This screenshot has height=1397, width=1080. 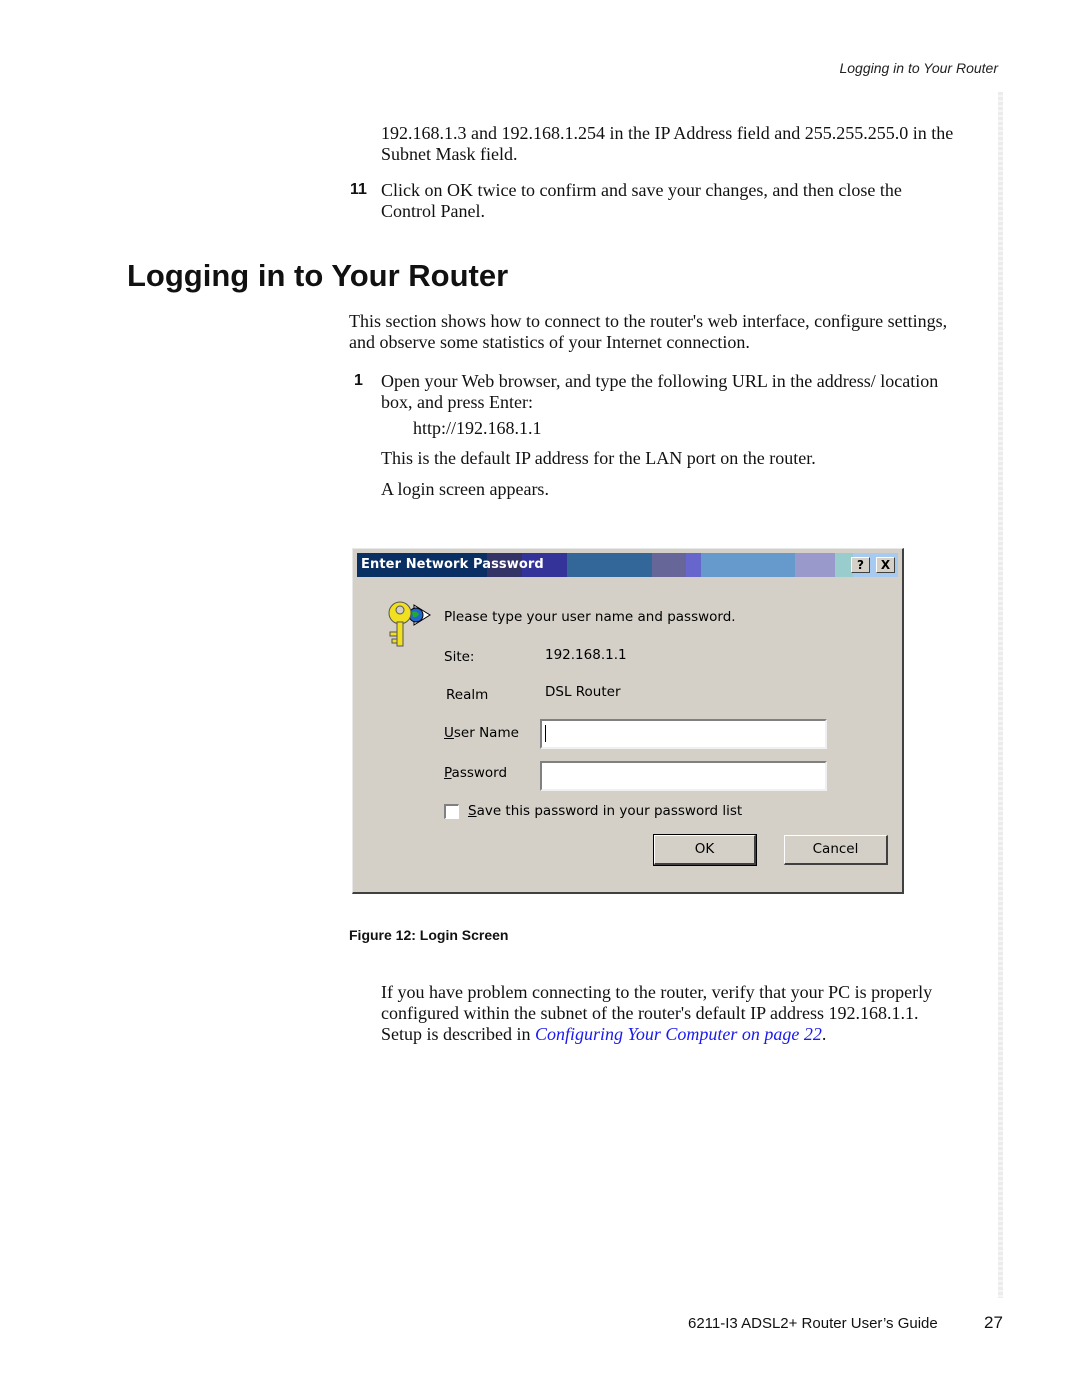 What do you see at coordinates (467, 695) in the screenshot?
I see `realm-label: Realm` at bounding box center [467, 695].